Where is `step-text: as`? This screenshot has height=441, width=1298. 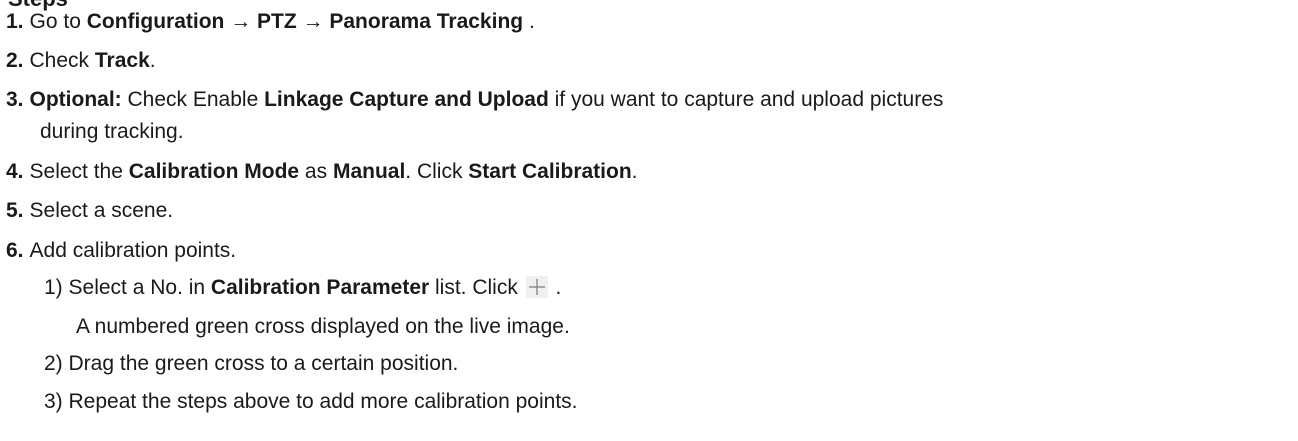
step-text: as is located at coordinates (316, 171).